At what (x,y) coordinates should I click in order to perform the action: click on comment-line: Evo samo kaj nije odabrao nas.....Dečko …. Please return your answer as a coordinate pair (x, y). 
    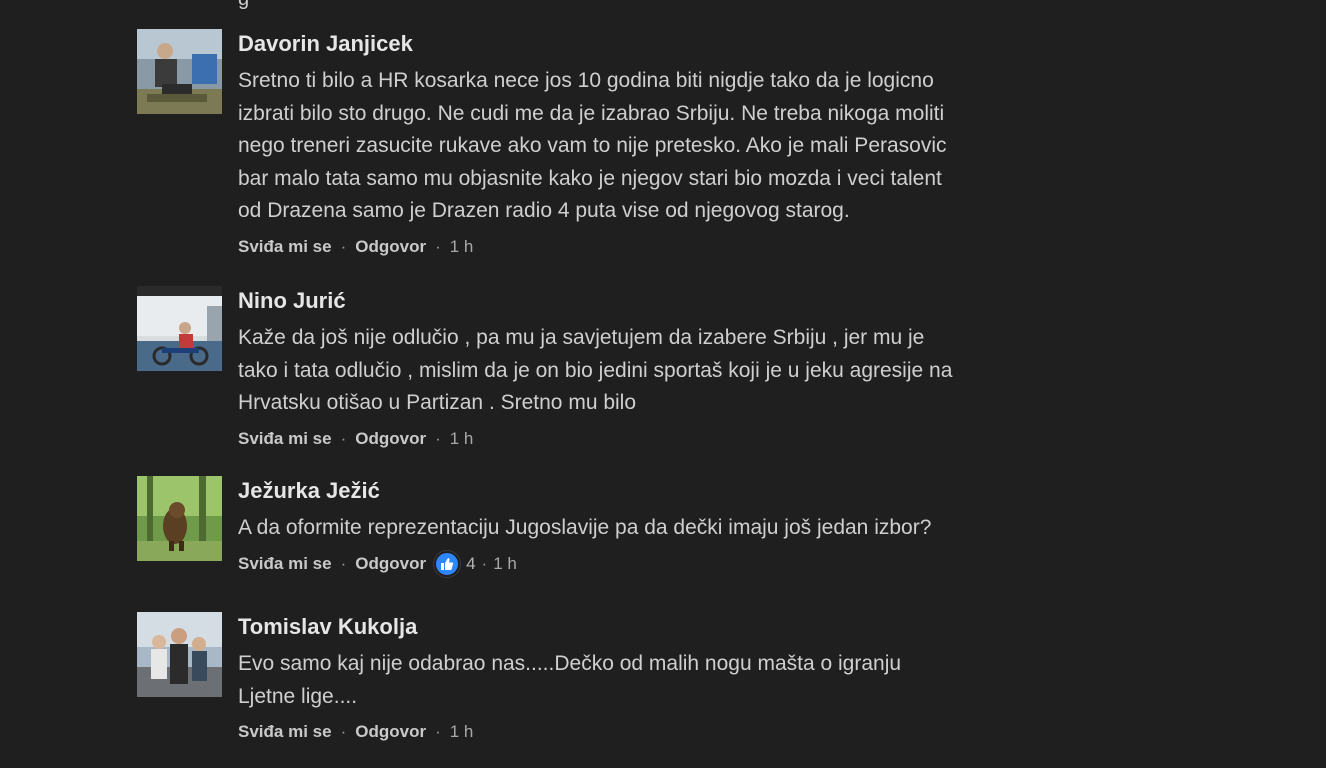
    Looking at the image, I should click on (570, 663).